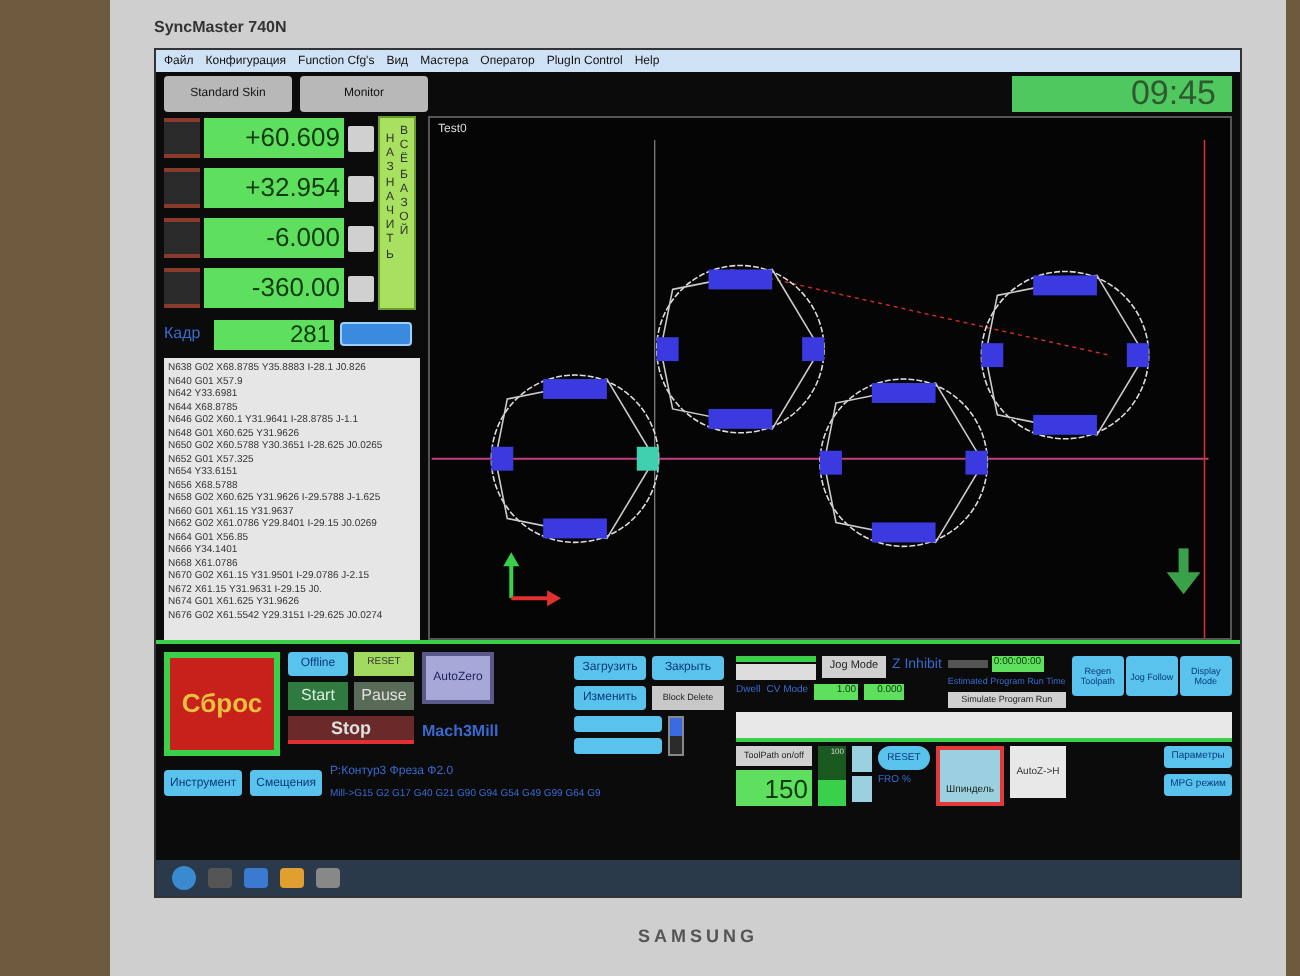  What do you see at coordinates (460, 732) in the screenshot?
I see `profile-label: Mach3Mill` at bounding box center [460, 732].